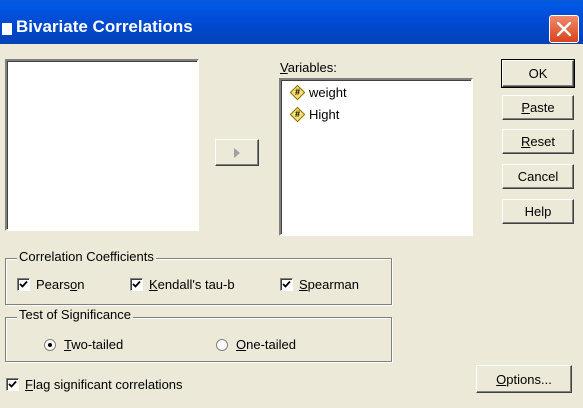 This screenshot has width=583, height=408. What do you see at coordinates (7, 29) in the screenshot?
I see `window-icon` at bounding box center [7, 29].